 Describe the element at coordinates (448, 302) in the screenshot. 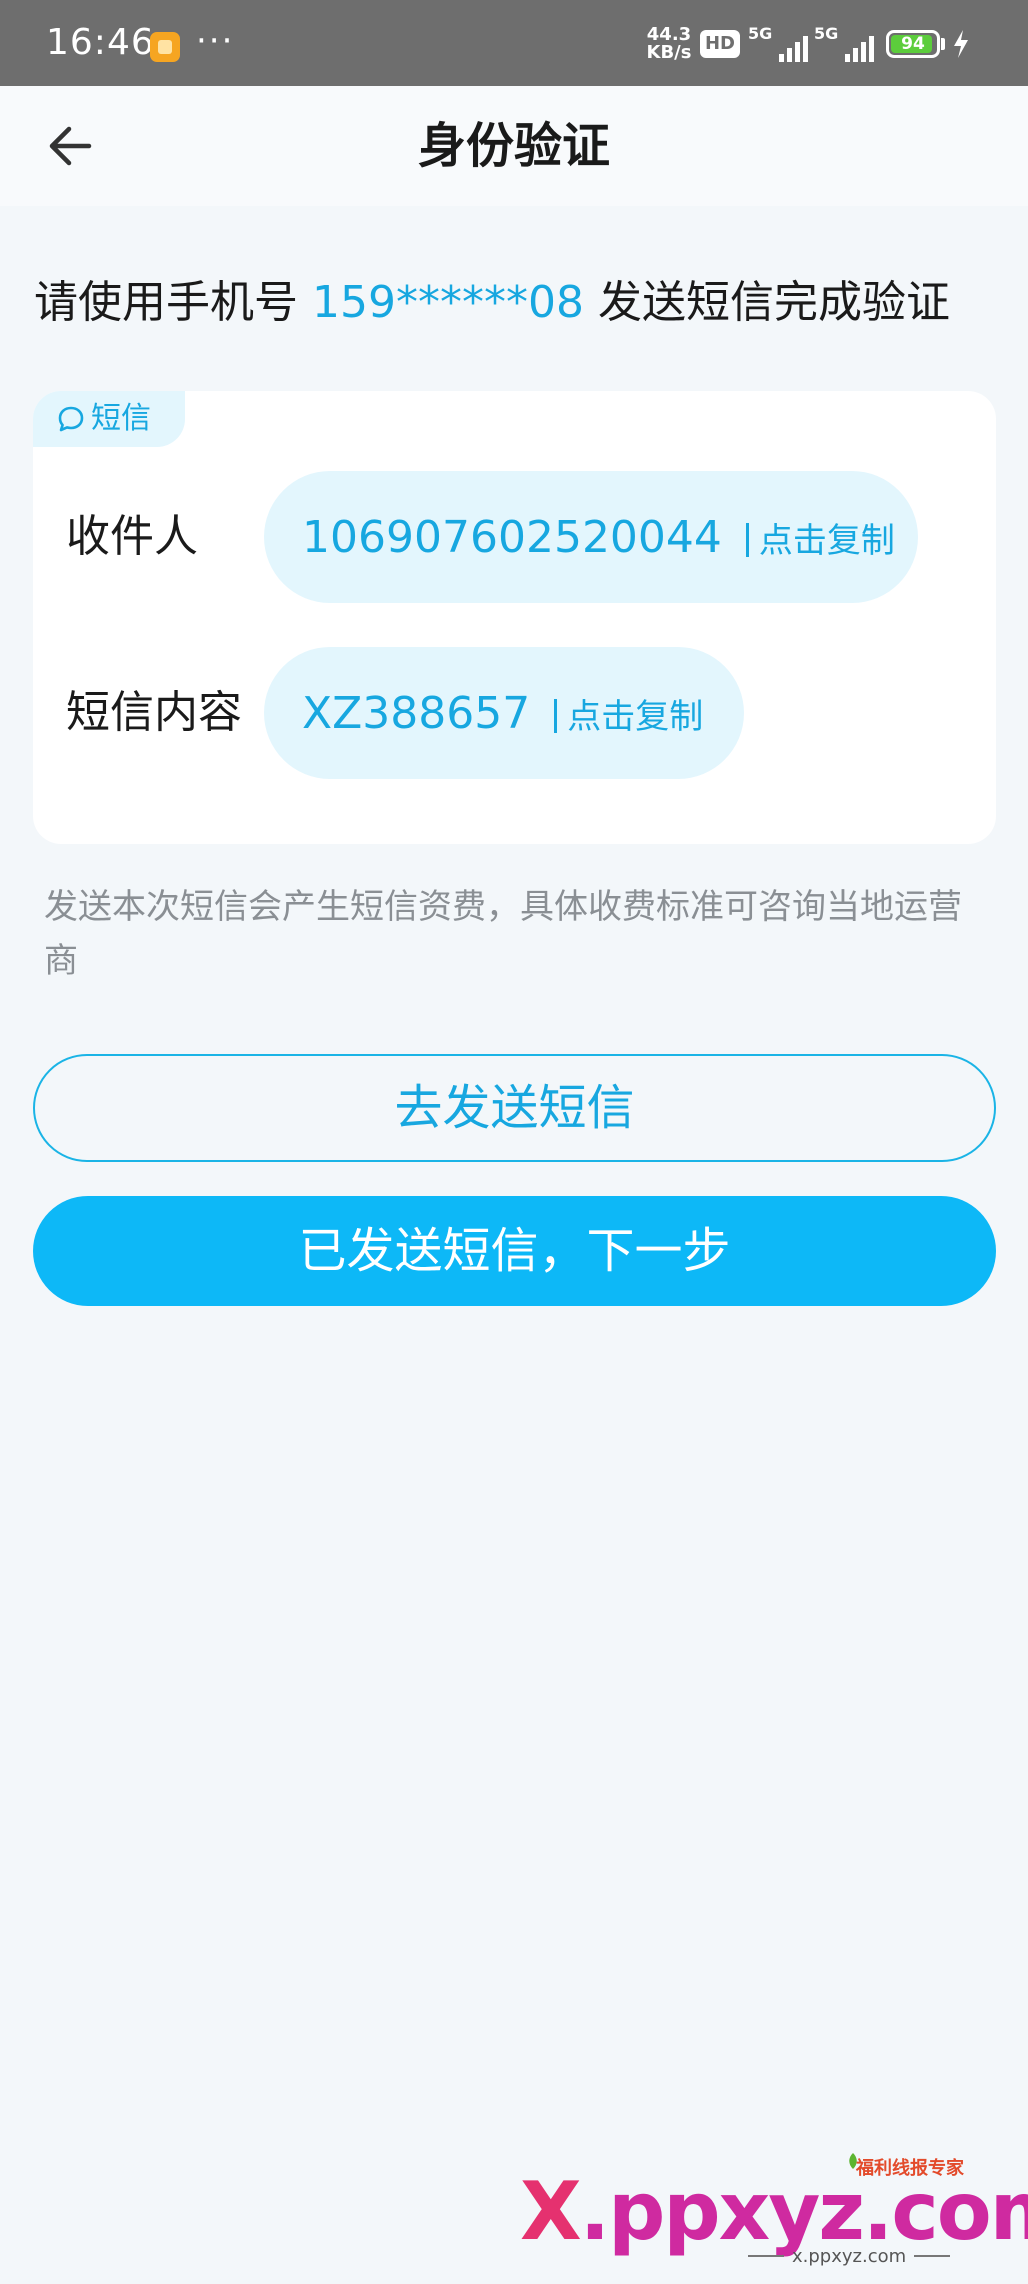

I see `masked-phone-number: 159******08` at that location.